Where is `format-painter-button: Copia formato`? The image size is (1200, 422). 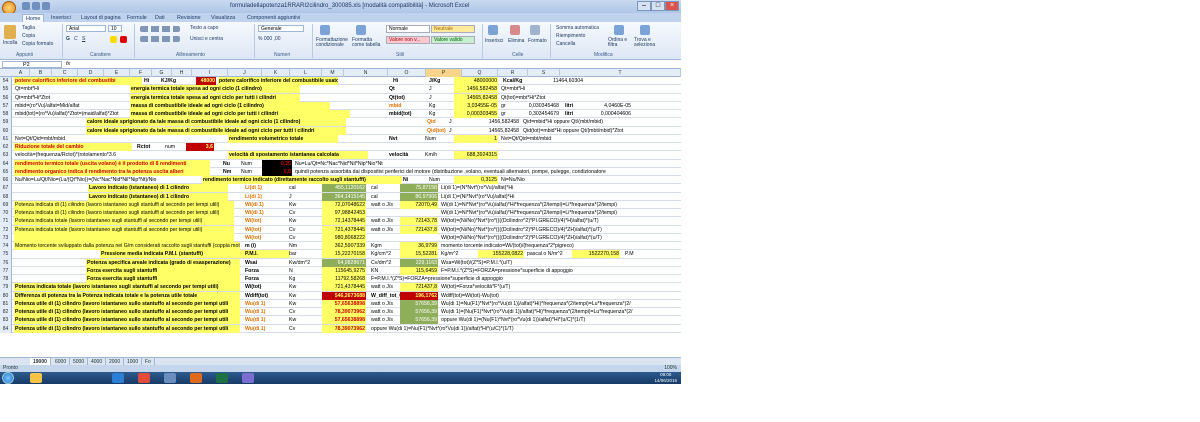 format-painter-button: Copia formato is located at coordinates (37, 44).